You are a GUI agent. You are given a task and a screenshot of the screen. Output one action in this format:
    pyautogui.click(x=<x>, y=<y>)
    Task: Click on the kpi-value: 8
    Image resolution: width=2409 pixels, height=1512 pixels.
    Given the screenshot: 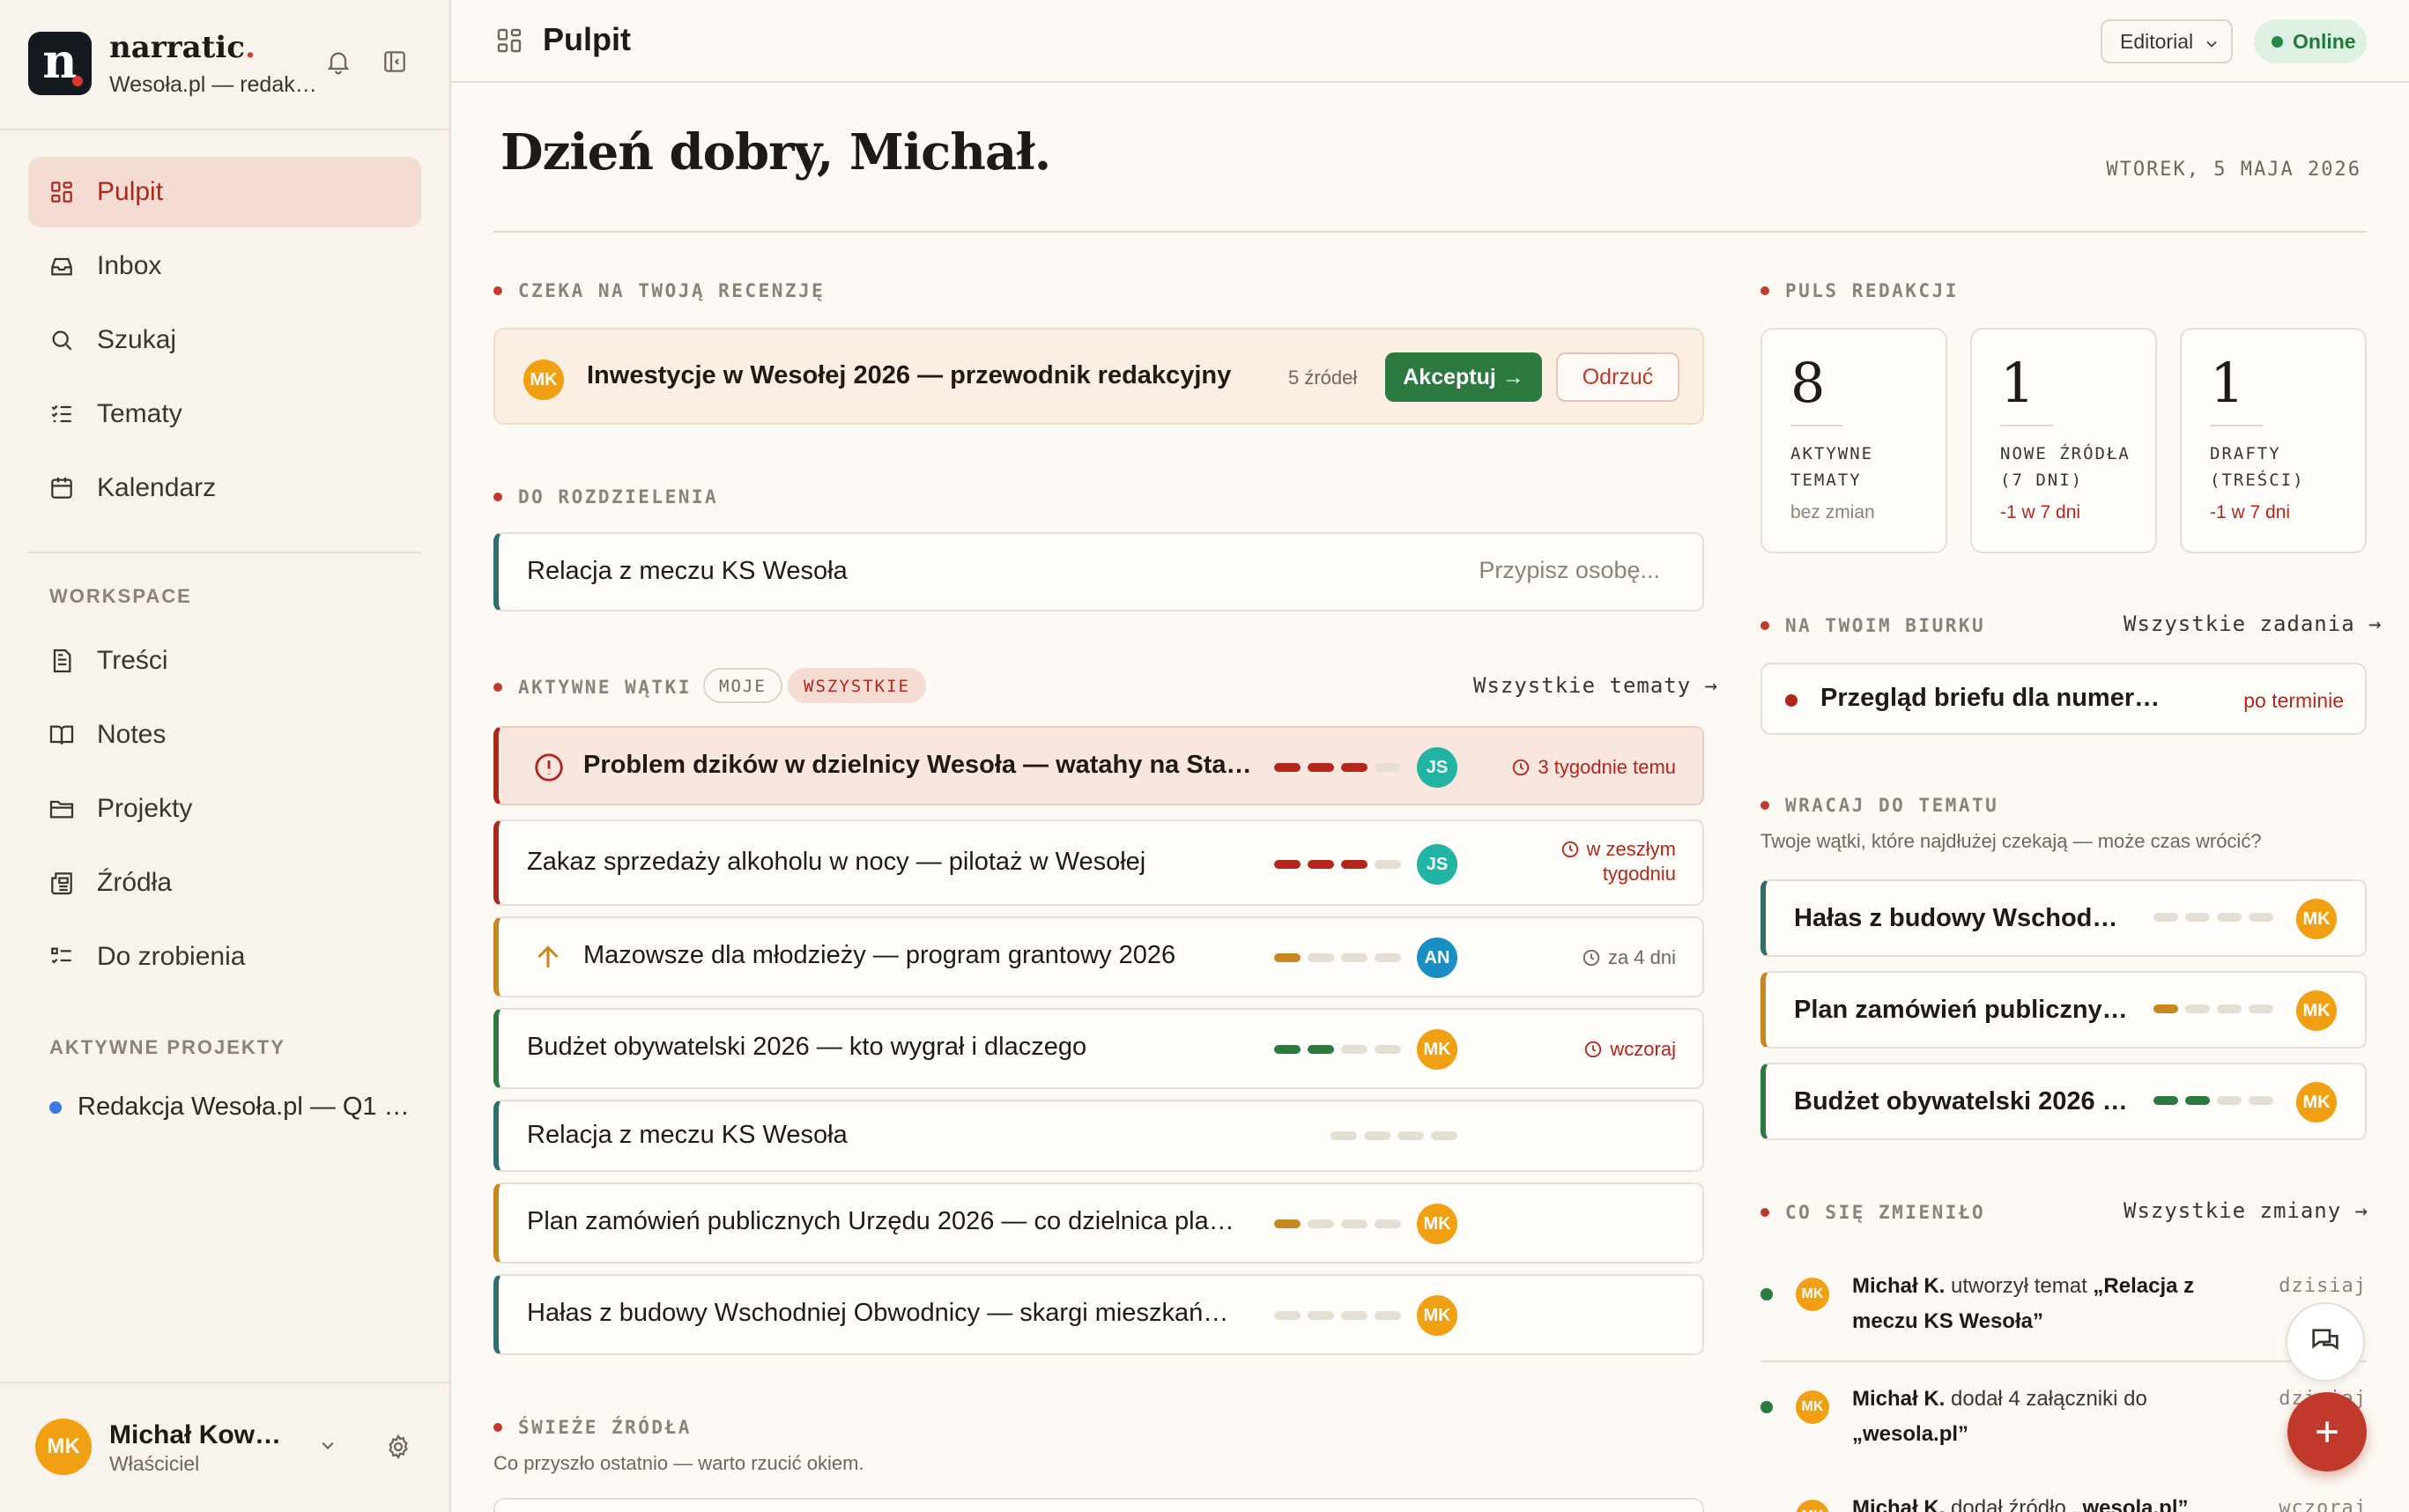 What is the action you would take?
    pyautogui.click(x=1808, y=383)
    